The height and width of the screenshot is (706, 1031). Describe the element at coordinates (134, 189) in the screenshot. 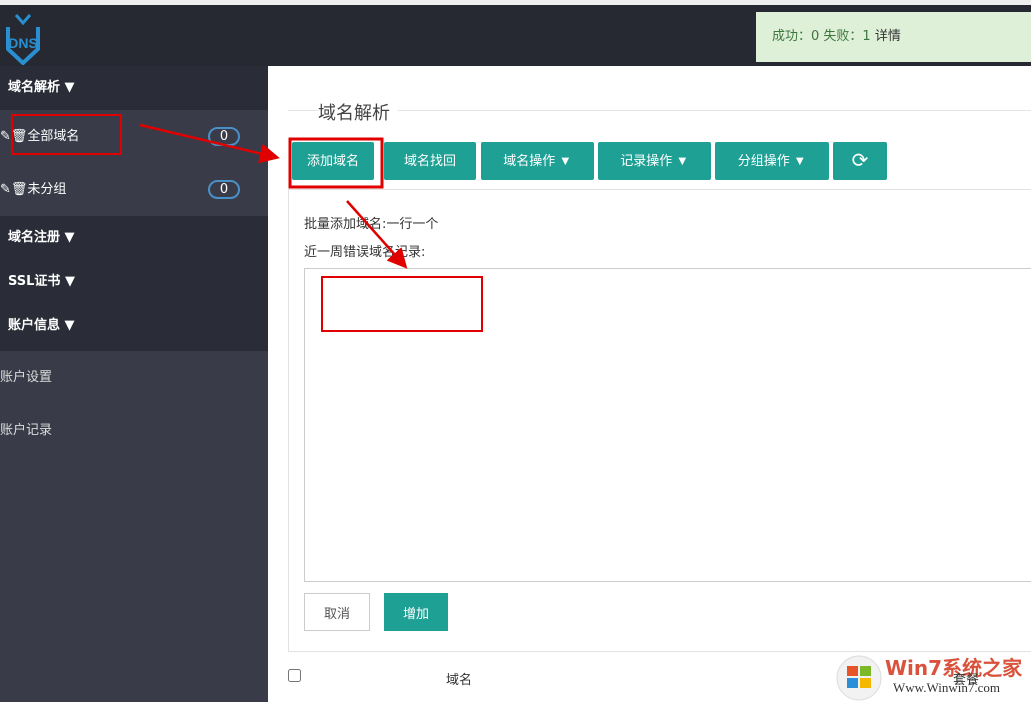

I see `sidebar-item-ungrouped: ✎🗑未分组 0` at that location.